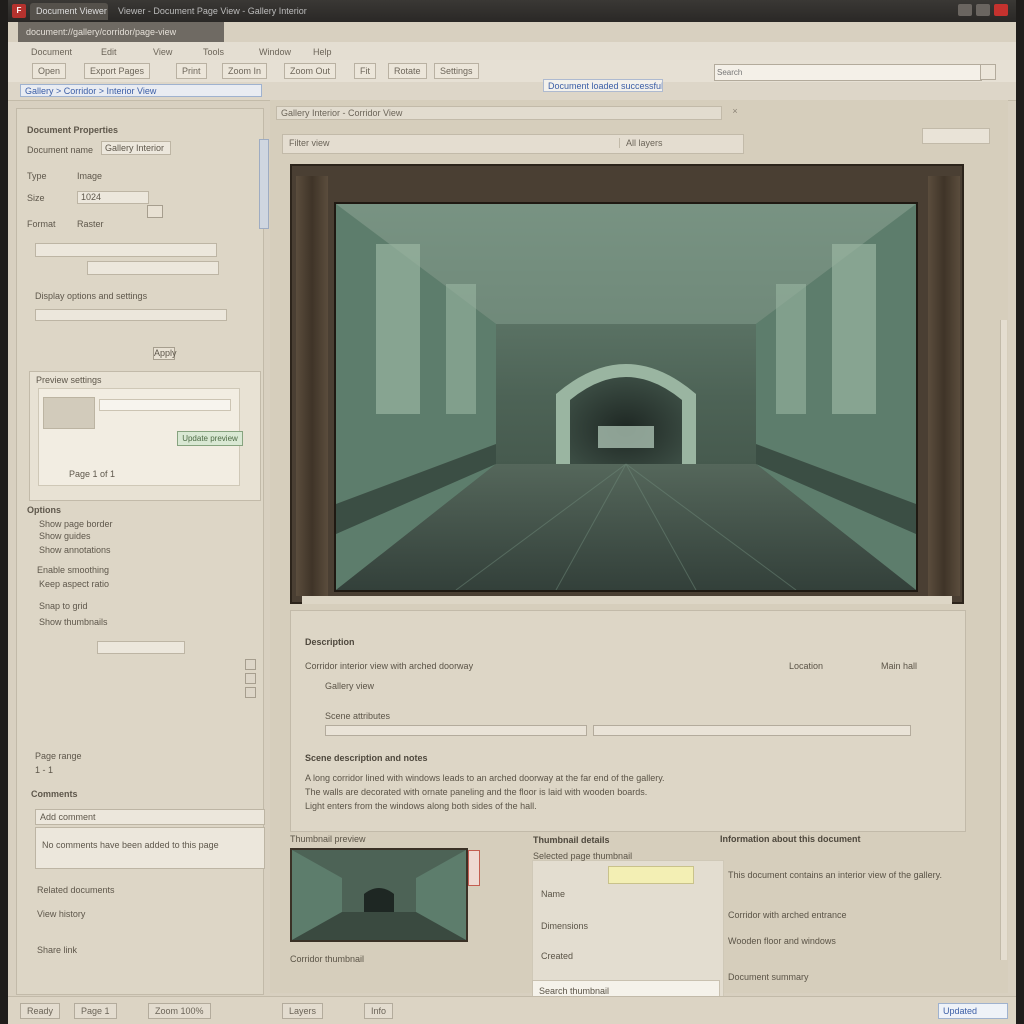  I want to click on update-preview-button: Update preview, so click(210, 438).